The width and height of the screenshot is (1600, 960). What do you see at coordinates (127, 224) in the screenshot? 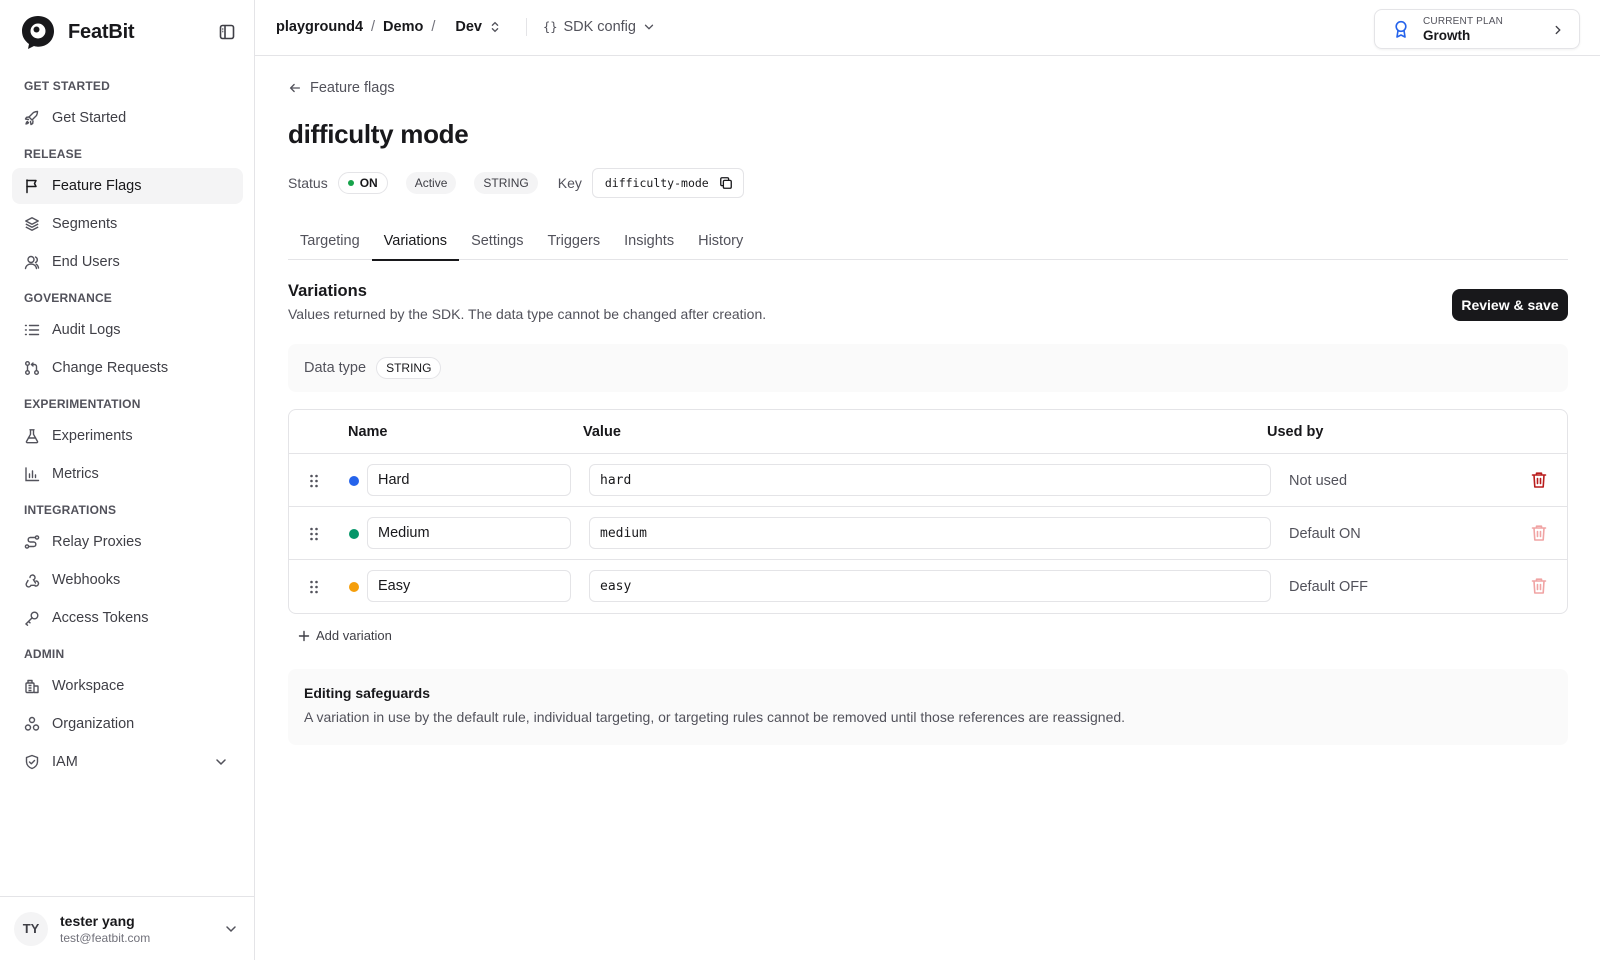
I see `sidebar-item-segments: Segments` at bounding box center [127, 224].